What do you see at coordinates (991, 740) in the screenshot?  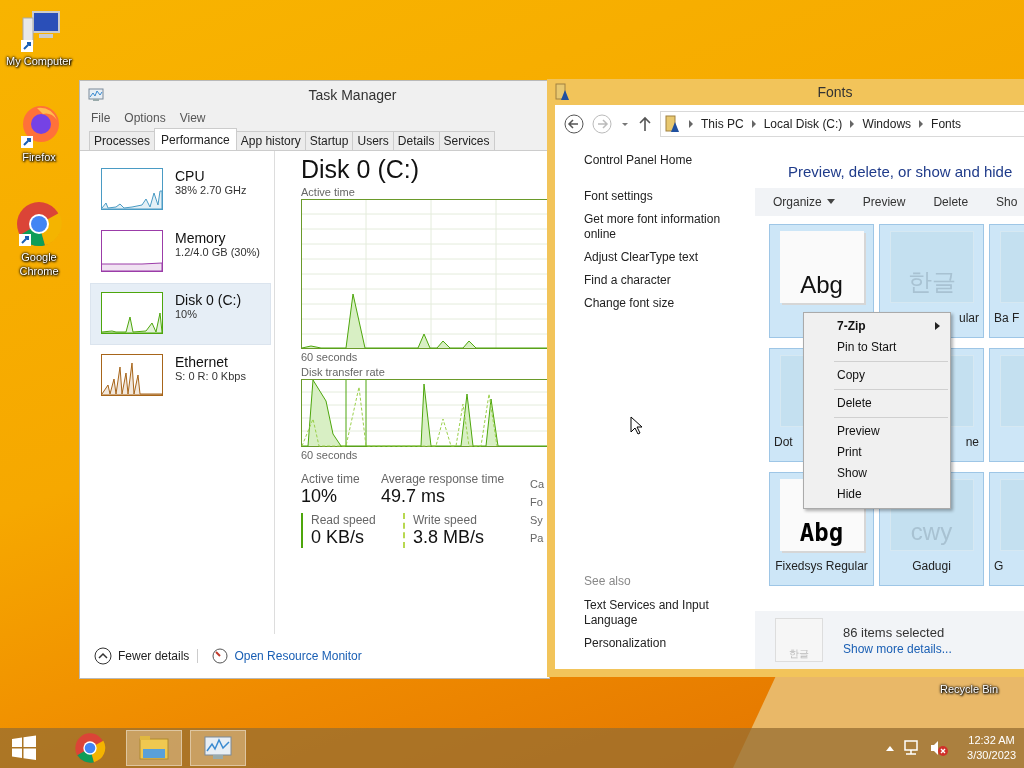 I see `clock-time: 12:32 AM` at bounding box center [991, 740].